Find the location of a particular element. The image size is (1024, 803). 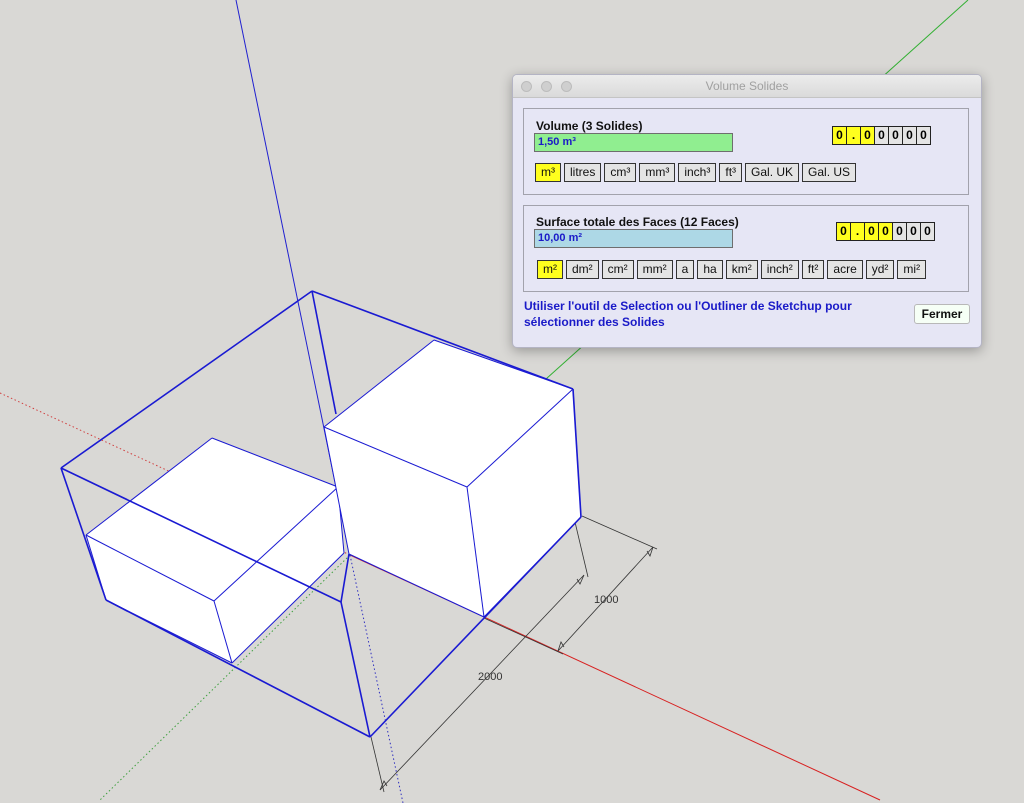

volume-unit-buttons: m³ litres cm³ mm³ inch³ ft³ Gal. UK Gal. US is located at coordinates (696, 172).